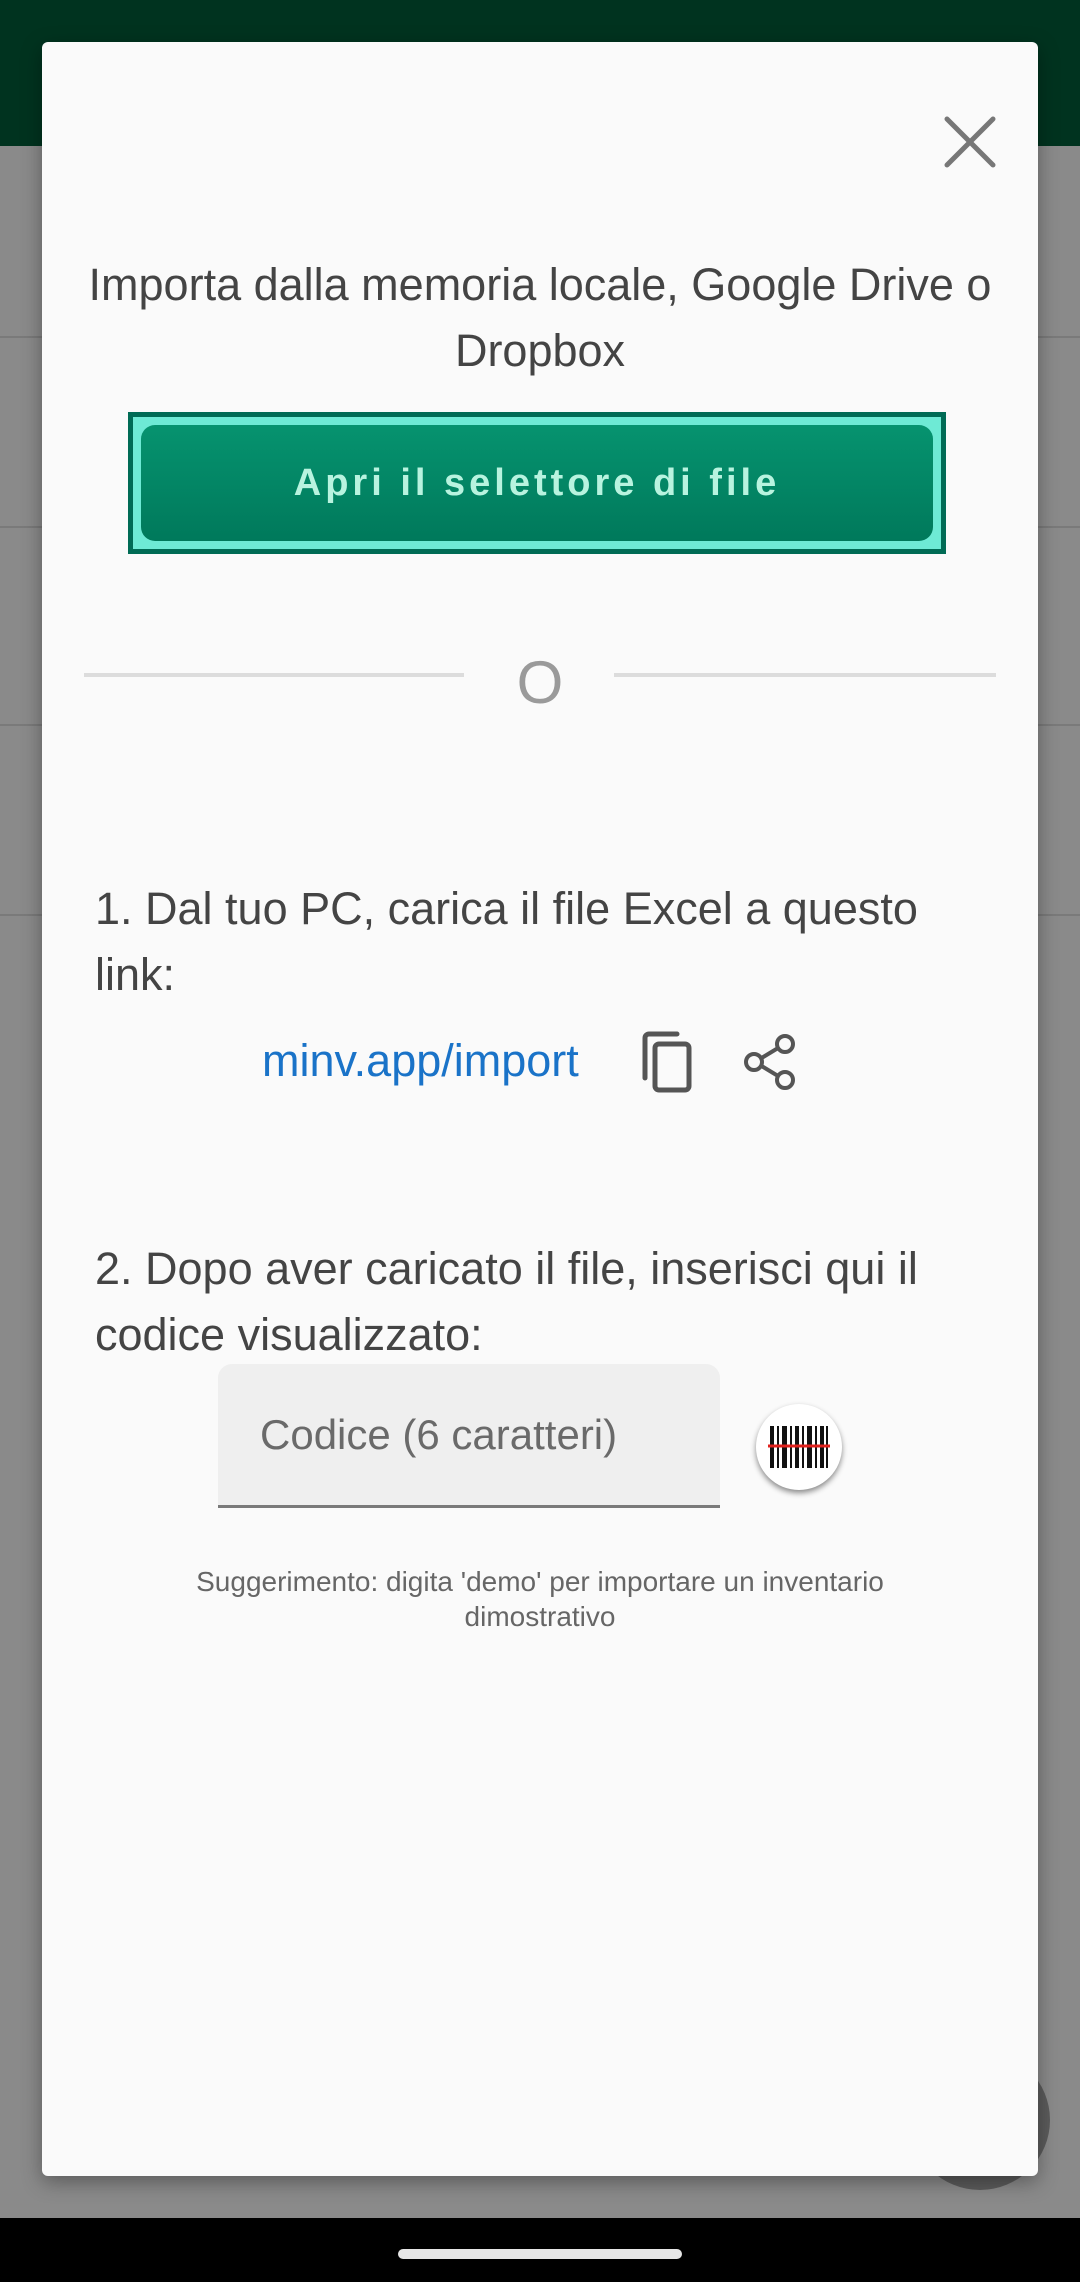 This screenshot has width=1080, height=2282. What do you see at coordinates (805, 675) in the screenshot?
I see `divider-right` at bounding box center [805, 675].